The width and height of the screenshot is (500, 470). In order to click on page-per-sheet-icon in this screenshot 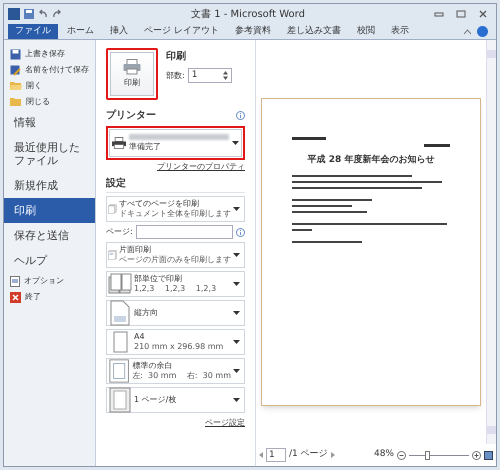, I will do `click(120, 400)`.